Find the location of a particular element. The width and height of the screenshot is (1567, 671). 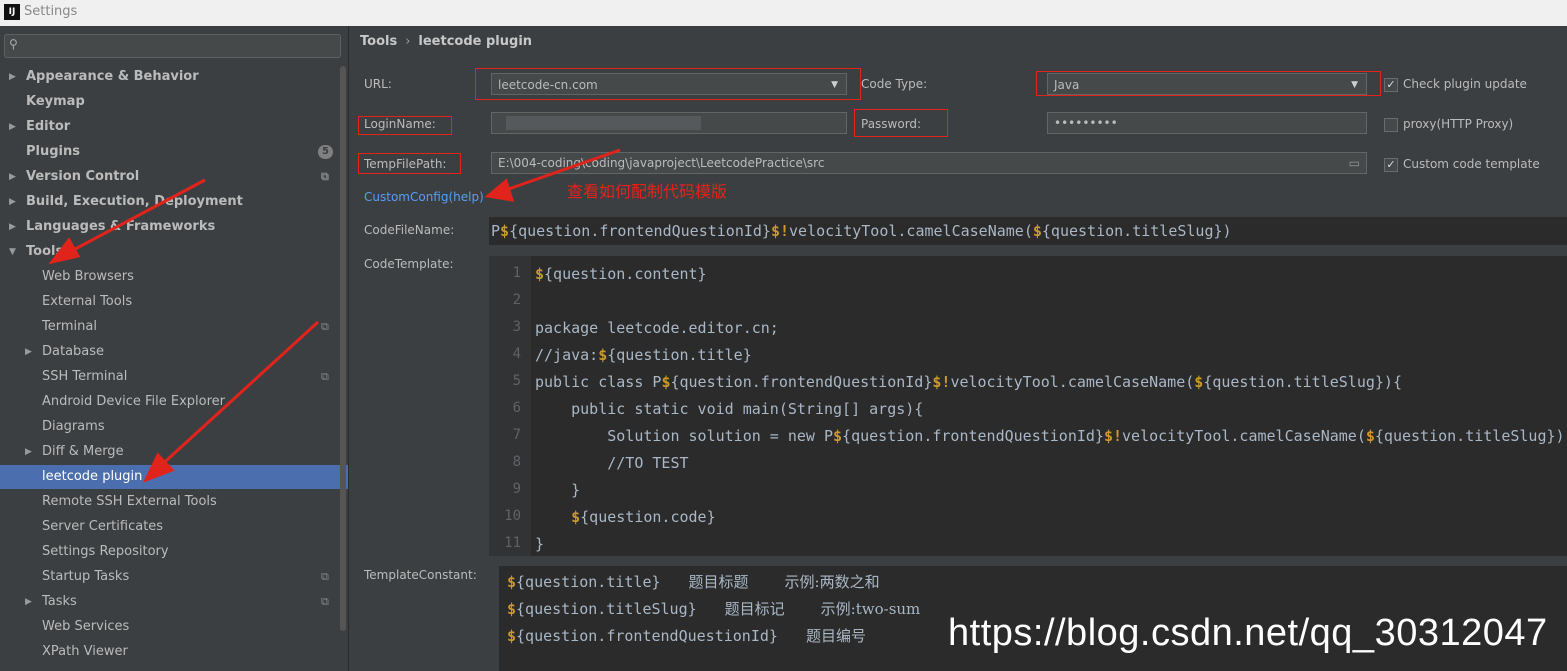

arrow-to-tools is located at coordinates (133, 218).